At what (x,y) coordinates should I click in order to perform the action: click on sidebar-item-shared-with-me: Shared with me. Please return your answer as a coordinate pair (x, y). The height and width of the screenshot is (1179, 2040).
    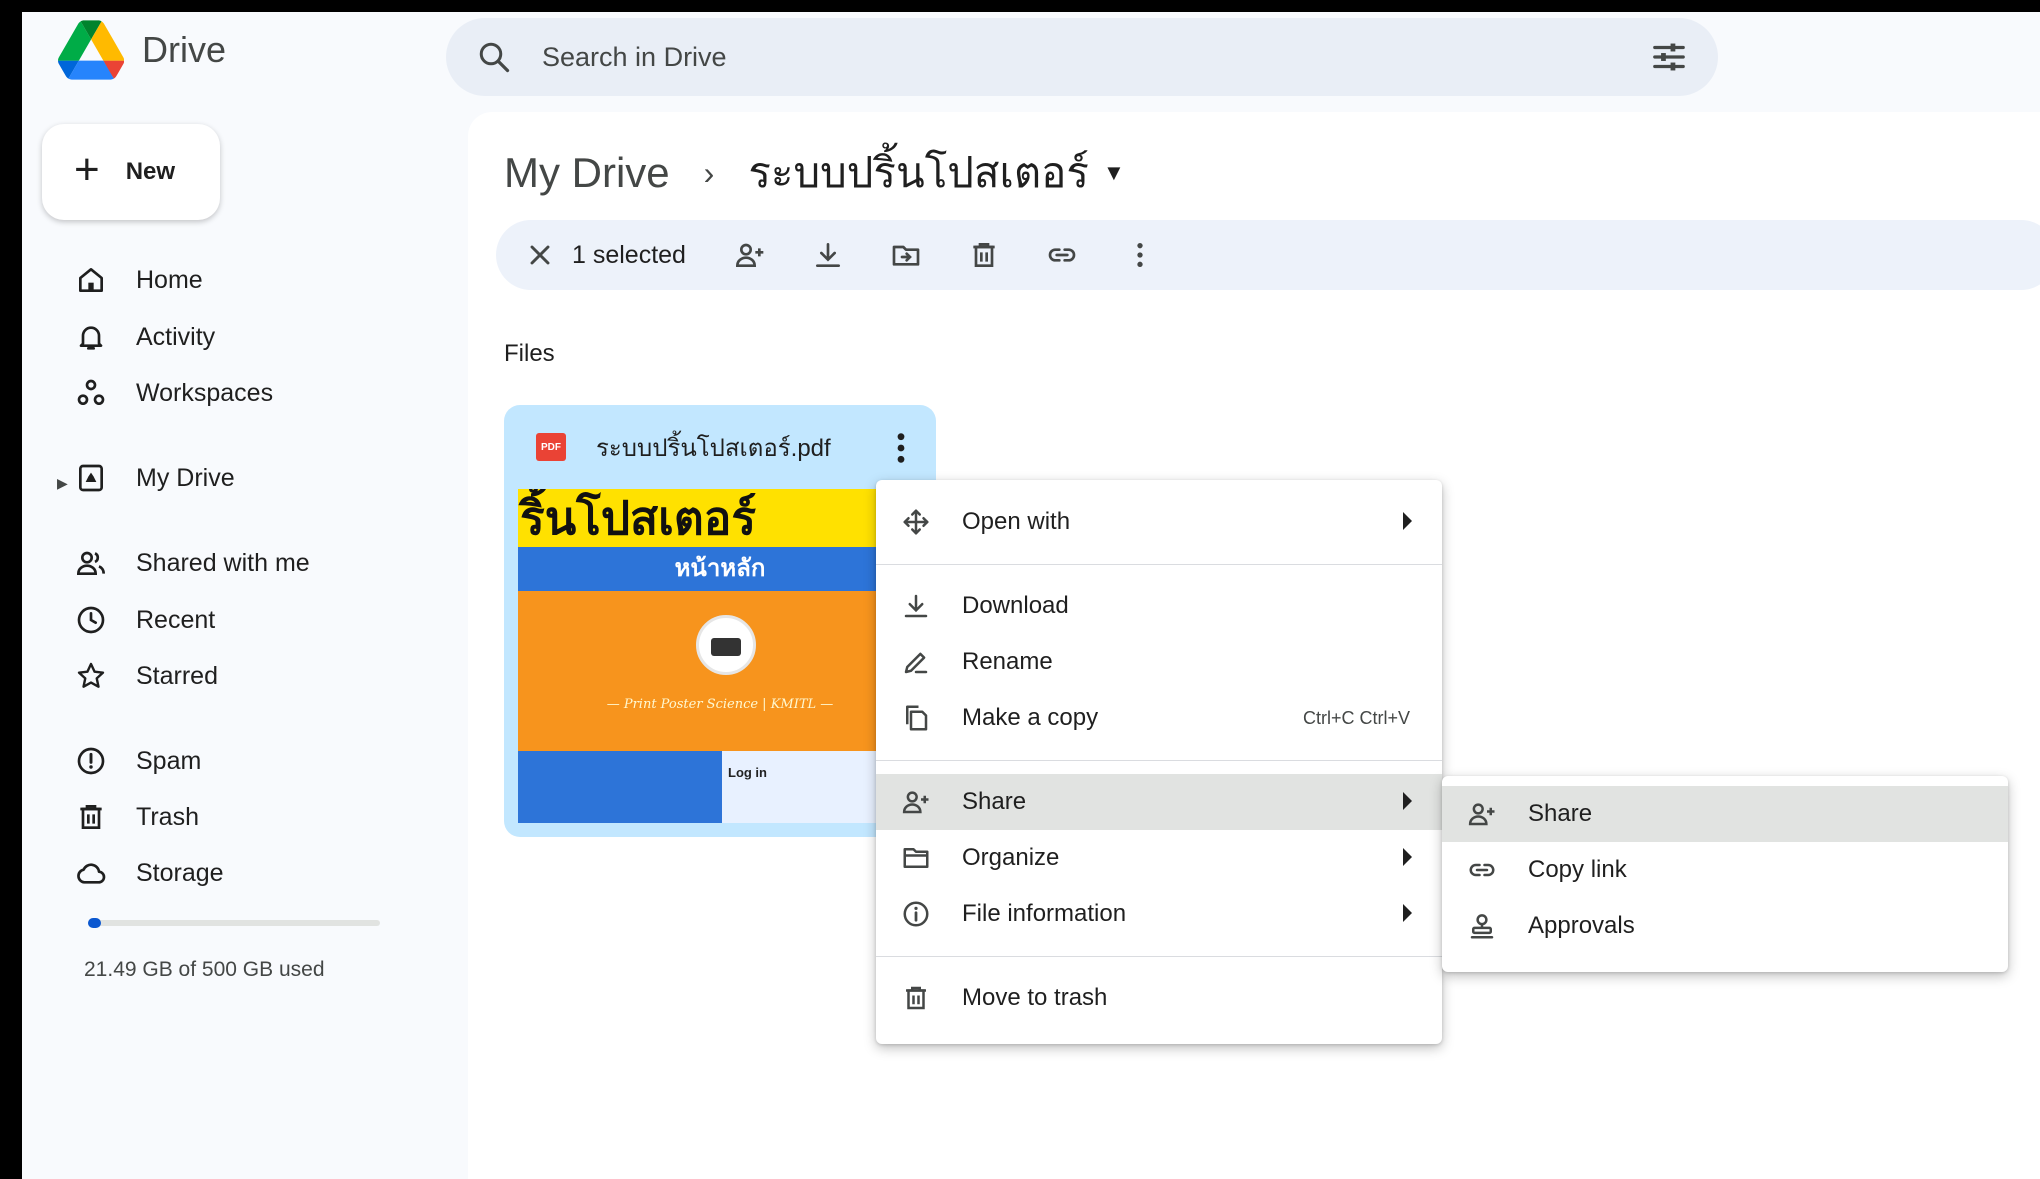
    Looking at the image, I should click on (177, 563).